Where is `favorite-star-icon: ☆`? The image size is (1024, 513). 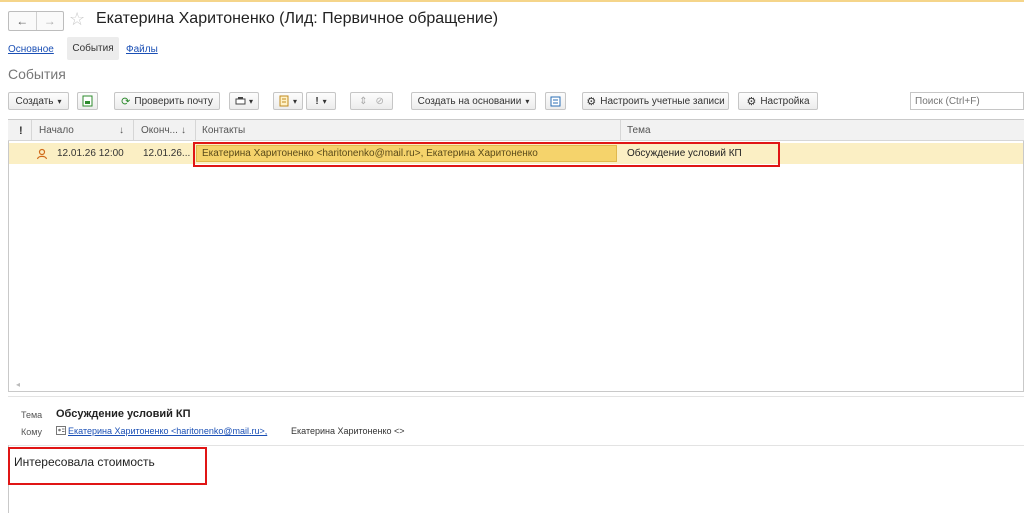
favorite-star-icon: ☆ is located at coordinates (77, 19).